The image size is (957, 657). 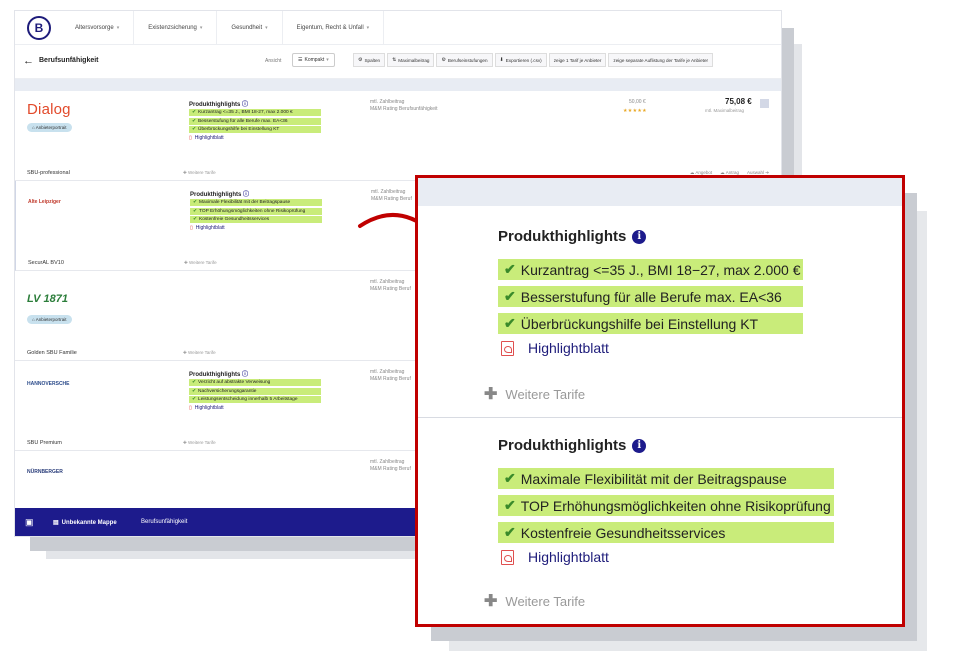 I want to click on one-tariff-per-insurer-button: zeige 1 Tarif je Anbieter, so click(x=577, y=60).